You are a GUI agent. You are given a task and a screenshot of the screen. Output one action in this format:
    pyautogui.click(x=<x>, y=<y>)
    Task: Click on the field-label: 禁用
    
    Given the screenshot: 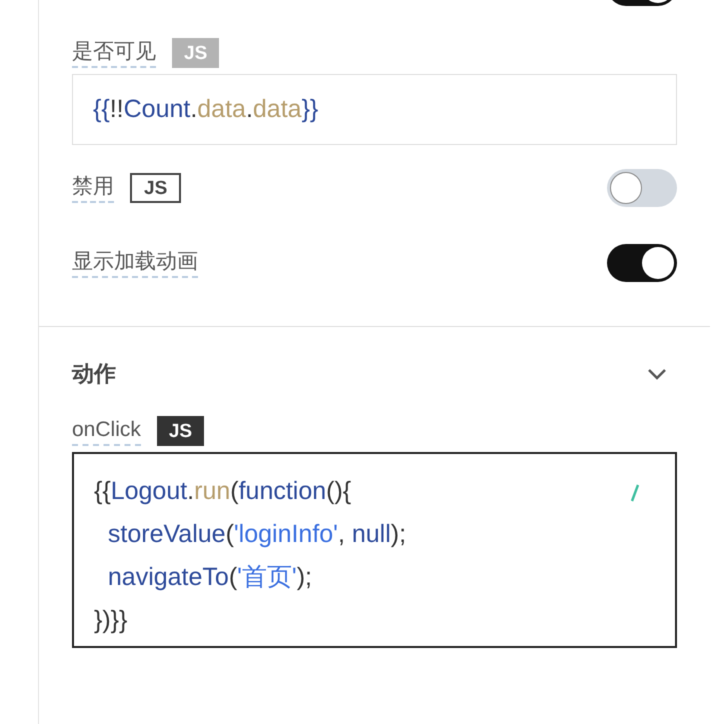 What is the action you would take?
    pyautogui.click(x=93, y=188)
    